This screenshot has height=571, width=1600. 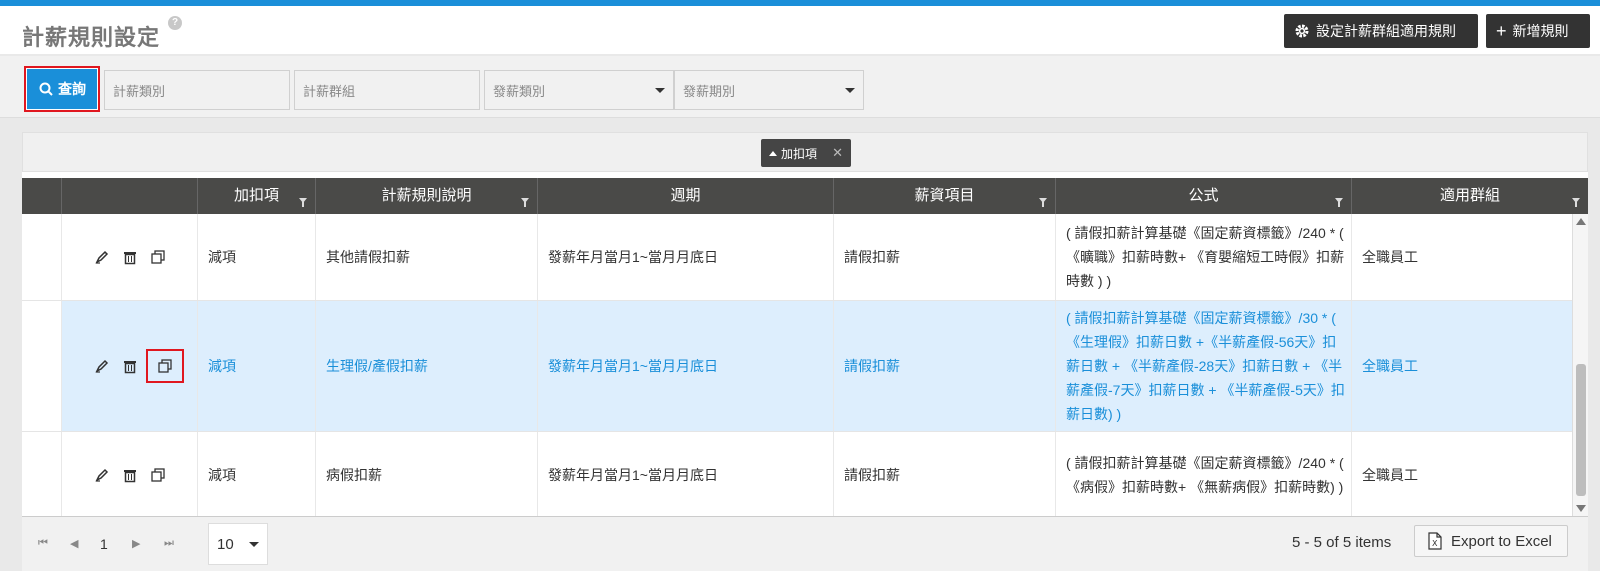 I want to click on query-button-label: 查詢, so click(x=72, y=89).